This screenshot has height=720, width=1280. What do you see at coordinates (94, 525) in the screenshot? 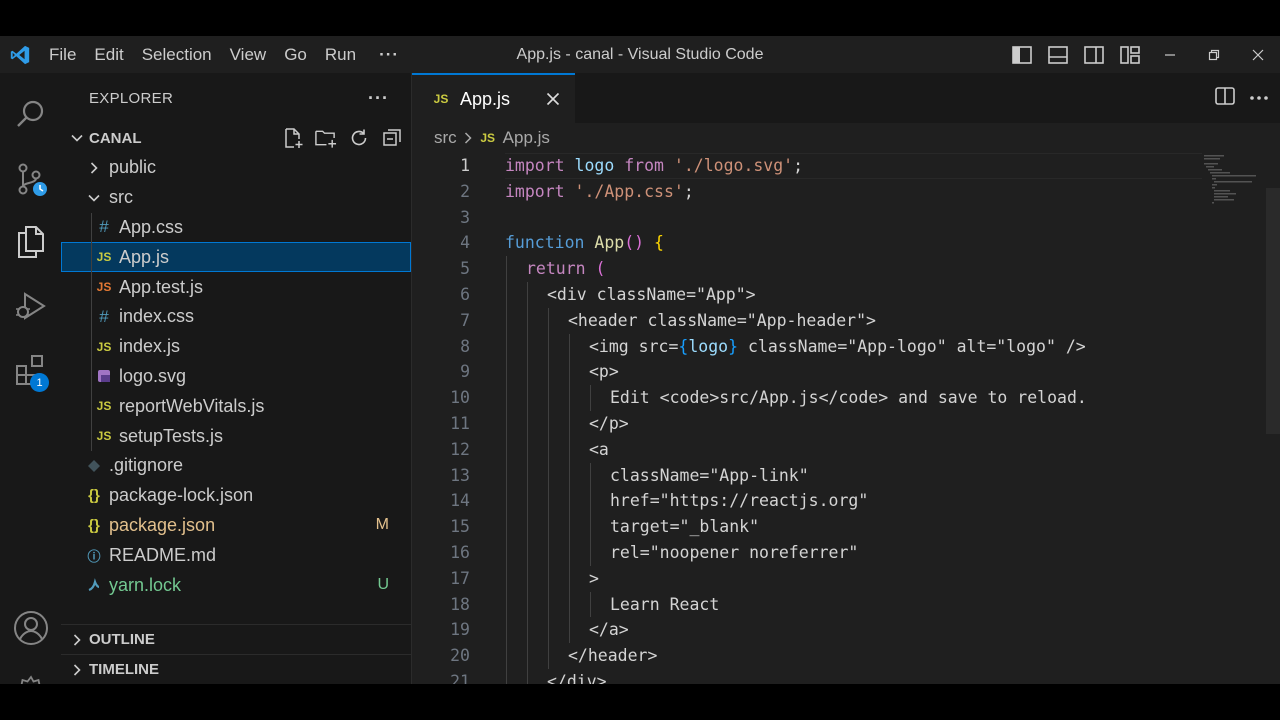
I see `json-file-icon: {}` at bounding box center [94, 525].